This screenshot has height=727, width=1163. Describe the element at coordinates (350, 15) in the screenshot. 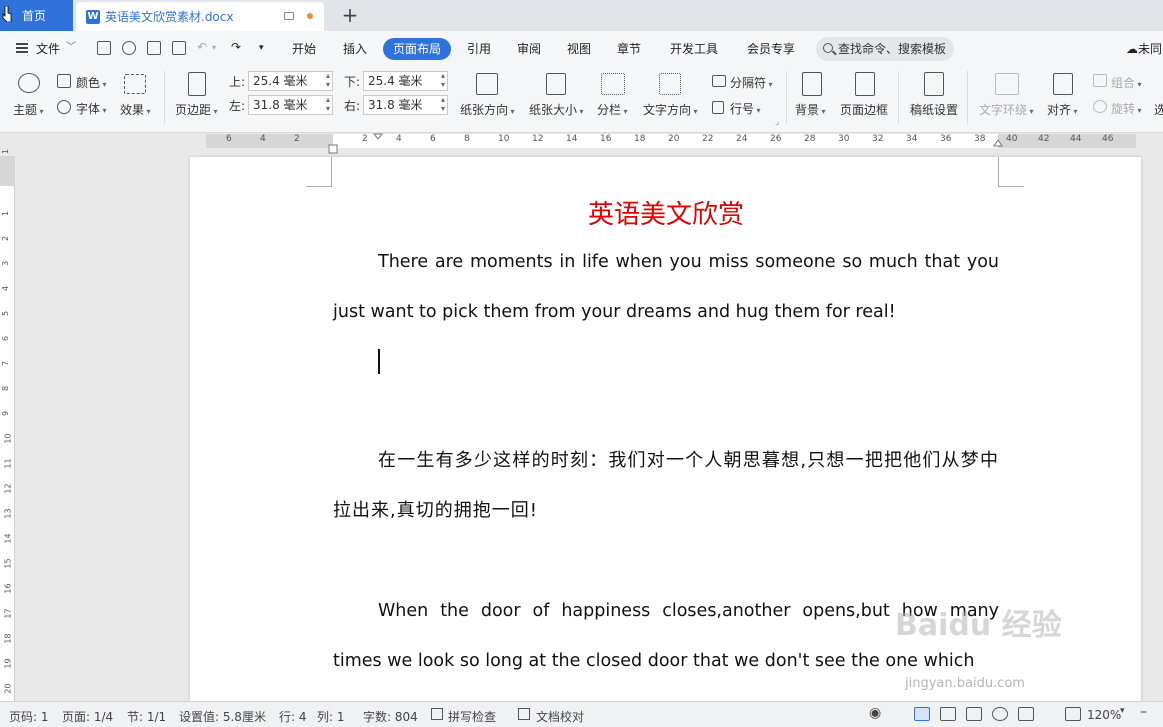

I see `new-tab-button: +` at that location.